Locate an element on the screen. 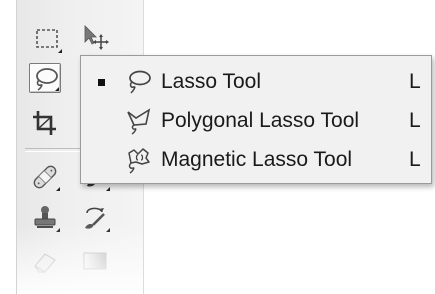 The height and width of the screenshot is (294, 435). move-tool is located at coordinates (95, 37).